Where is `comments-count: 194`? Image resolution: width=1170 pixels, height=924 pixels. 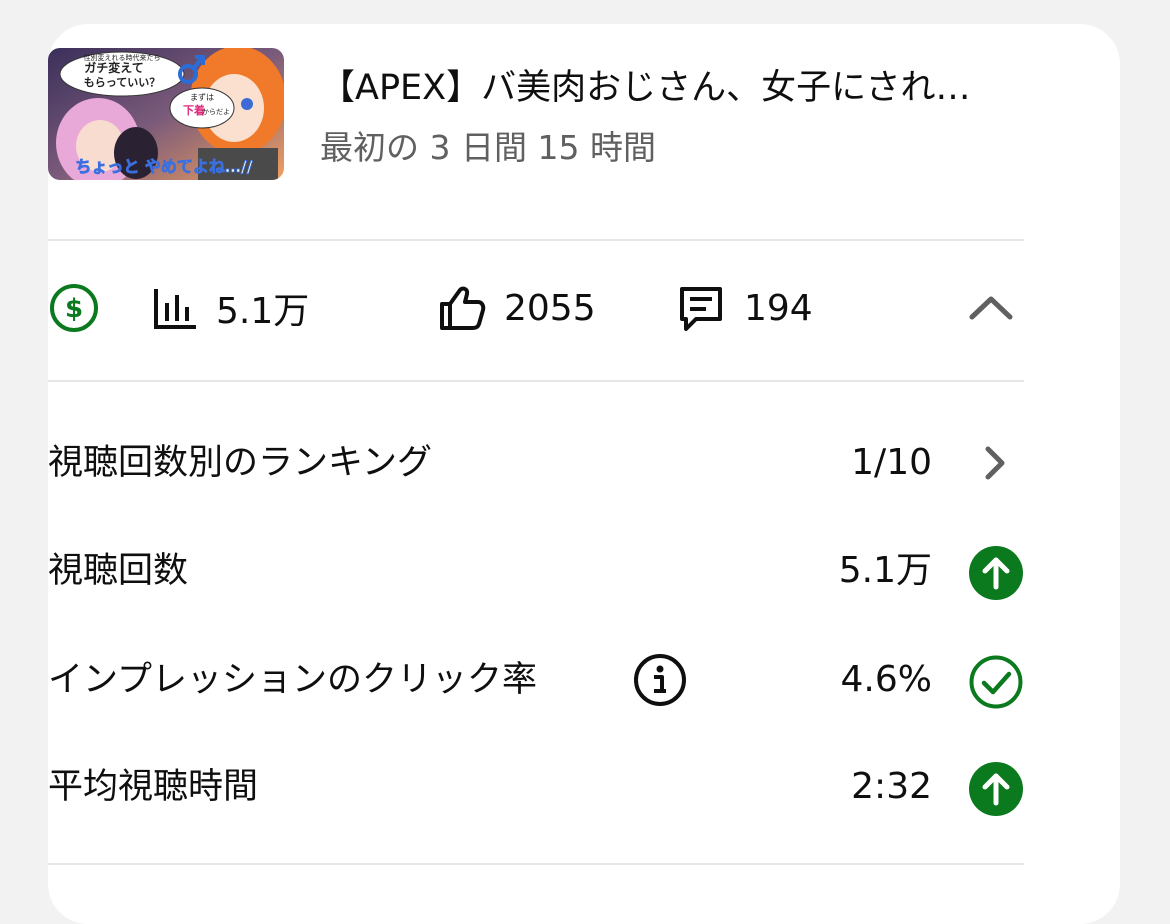 comments-count: 194 is located at coordinates (778, 308).